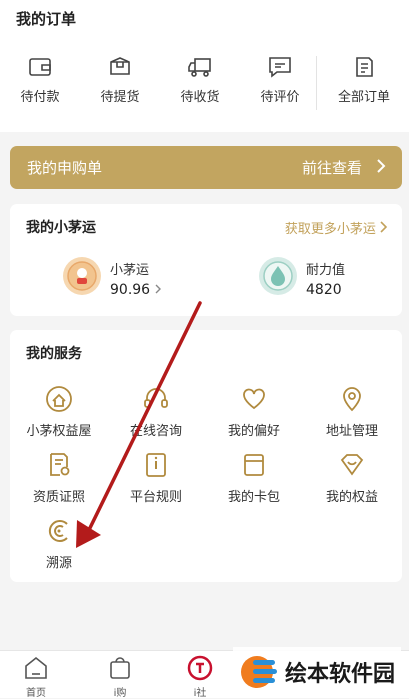  What do you see at coordinates (253, 431) in the screenshot?
I see `service-label: 我的偏好` at bounding box center [253, 431].